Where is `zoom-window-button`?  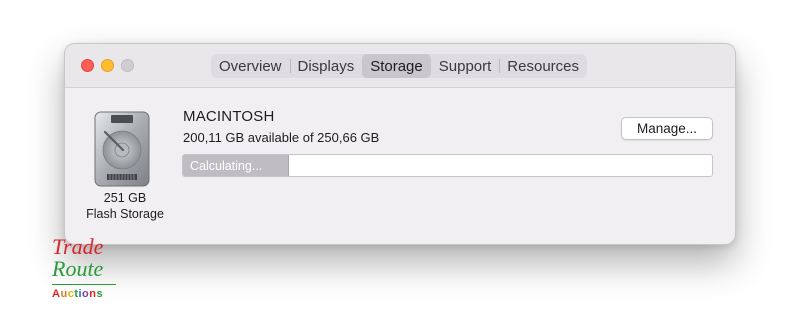
zoom-window-button is located at coordinates (127, 65).